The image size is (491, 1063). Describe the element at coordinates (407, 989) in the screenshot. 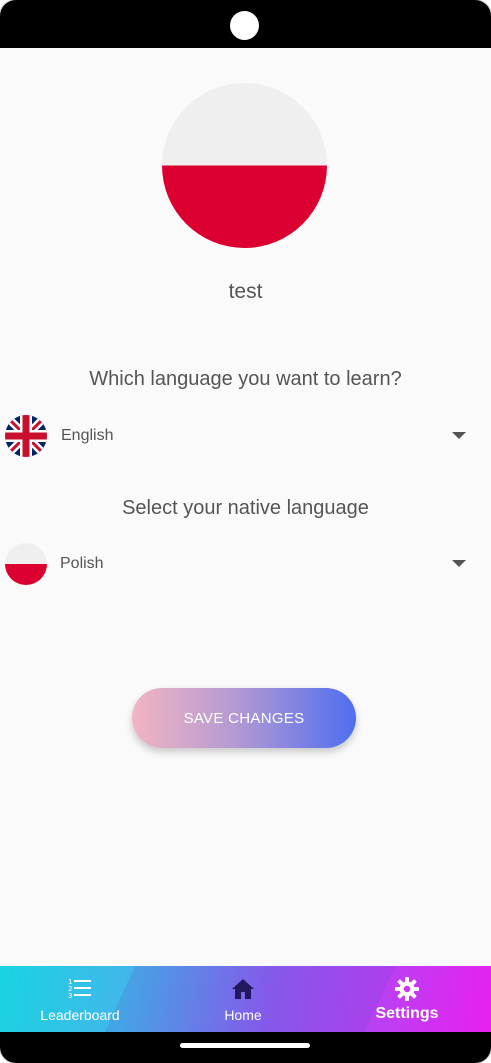

I see `gear-icon` at that location.